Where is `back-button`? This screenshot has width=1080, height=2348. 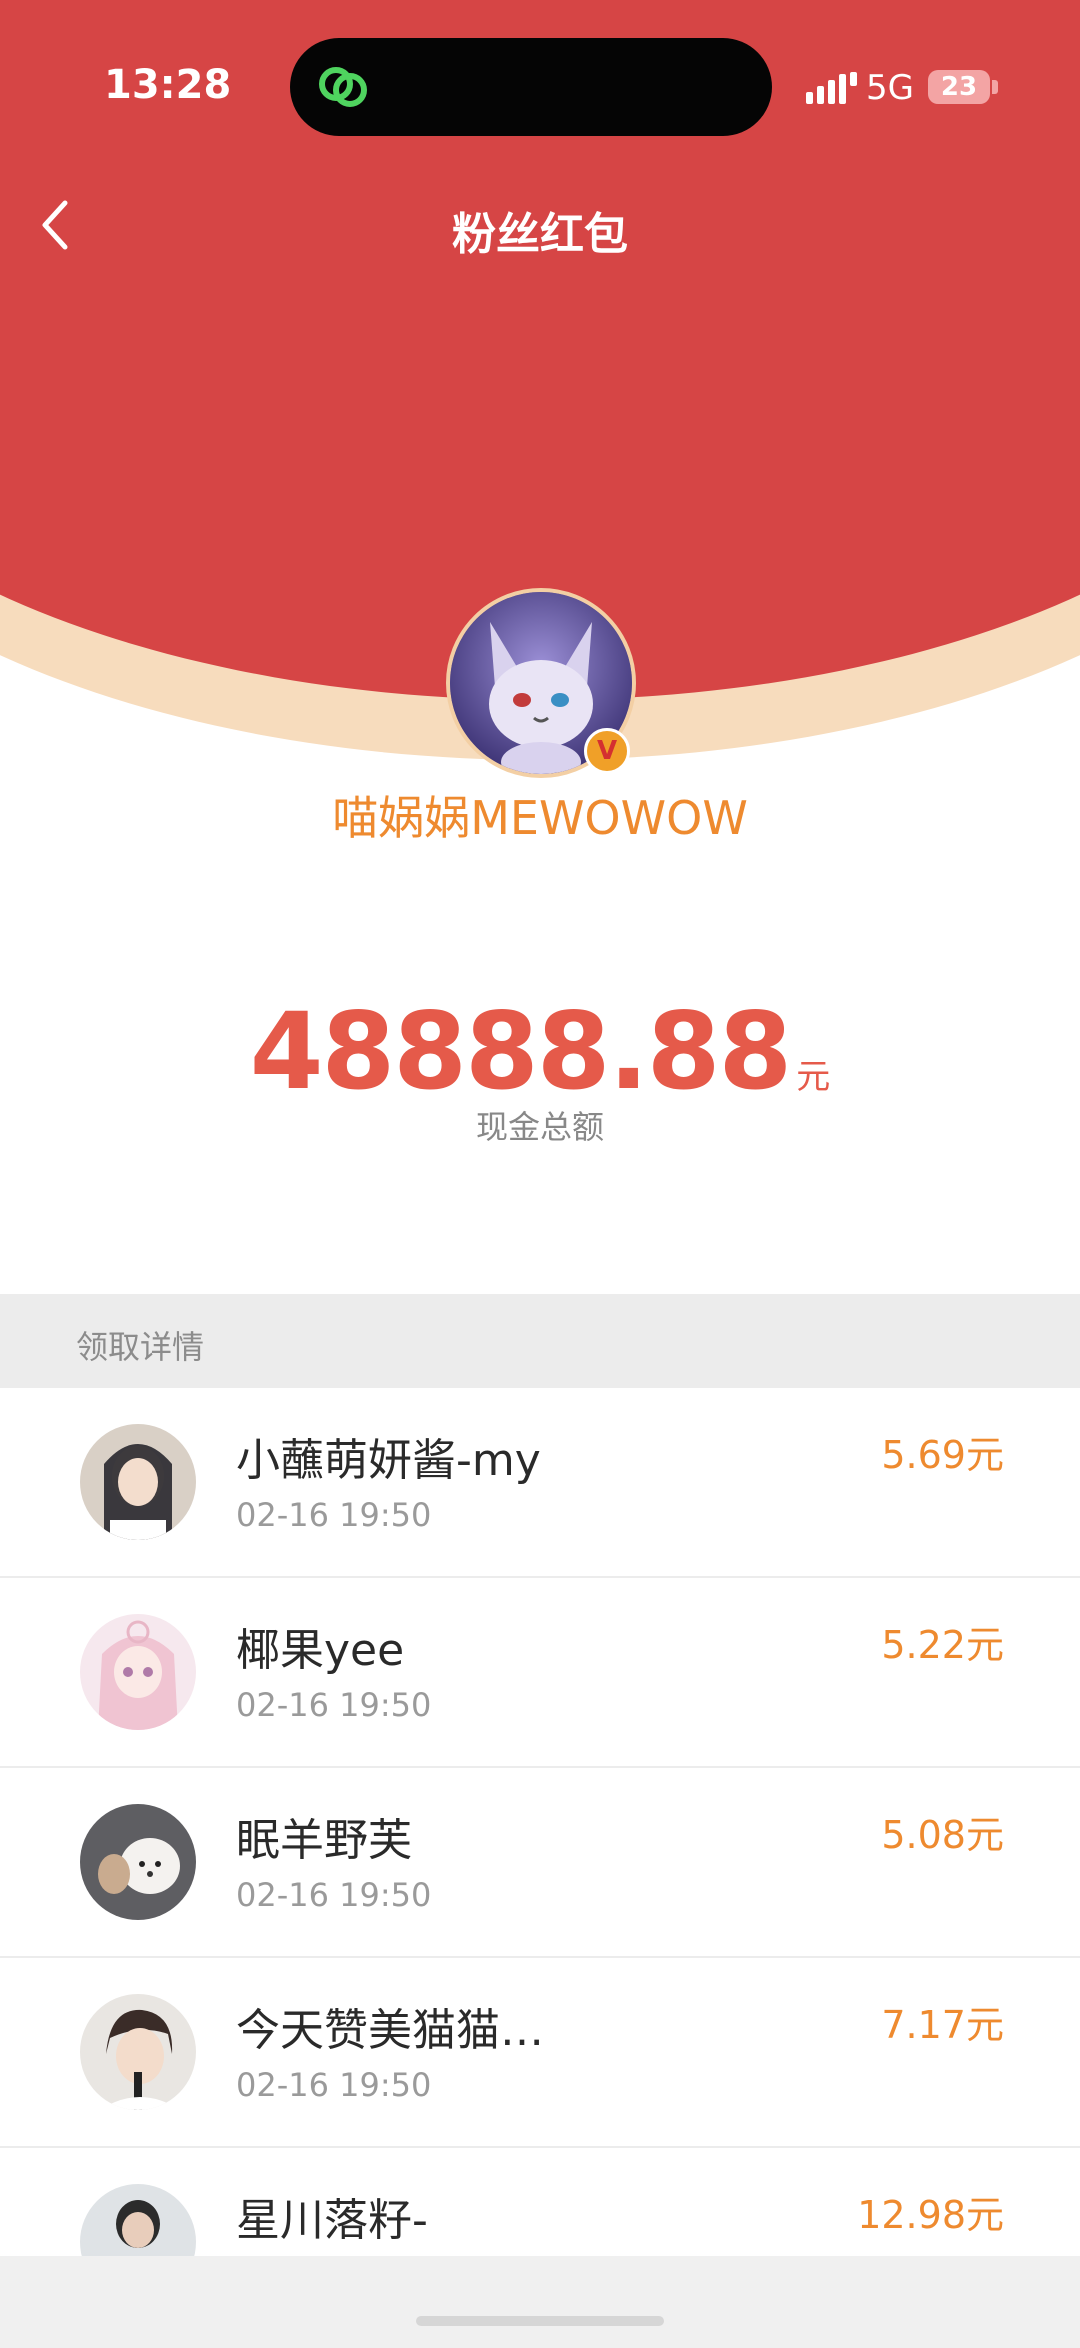
back-button is located at coordinates (55, 225).